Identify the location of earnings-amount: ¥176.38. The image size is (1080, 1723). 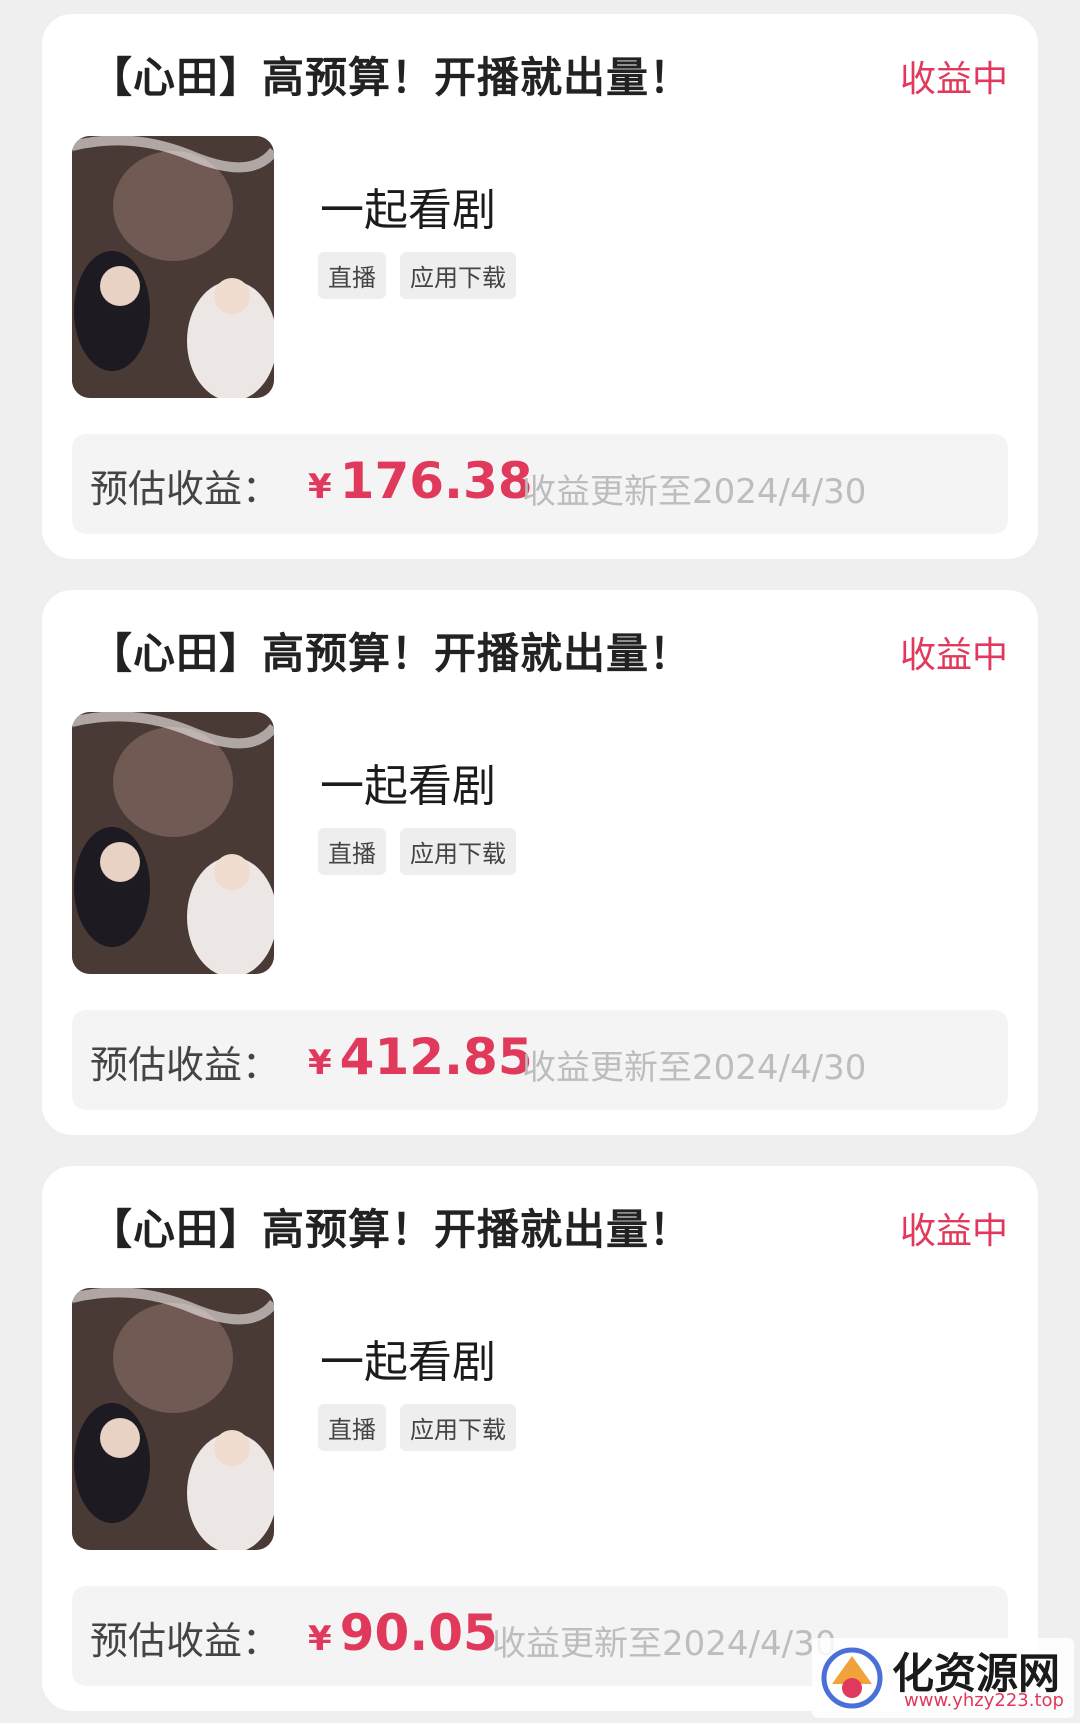
(420, 481).